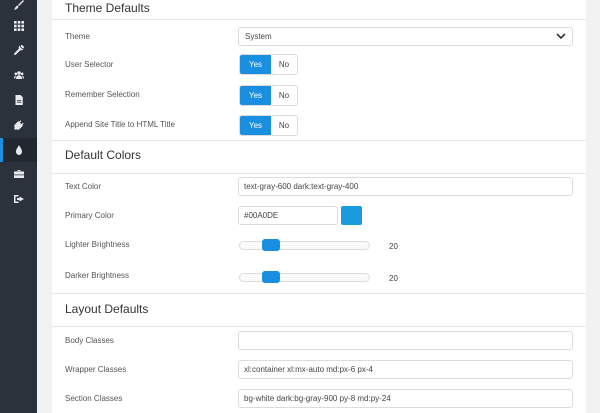  I want to click on lighter-brightness-label: Lighter Brightness, so click(97, 244).